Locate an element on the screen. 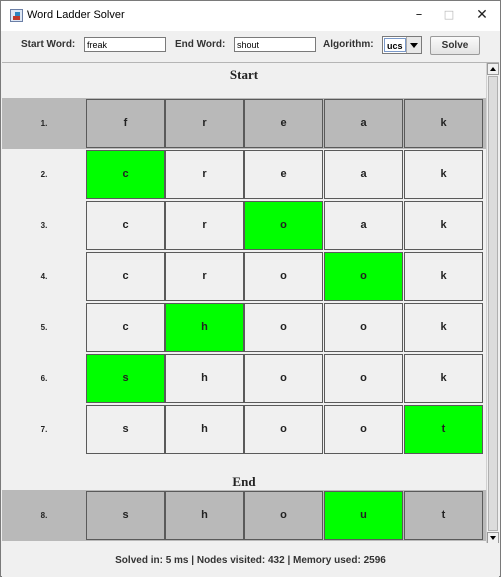 The height and width of the screenshot is (577, 501). step-number: 3. is located at coordinates (44, 225).